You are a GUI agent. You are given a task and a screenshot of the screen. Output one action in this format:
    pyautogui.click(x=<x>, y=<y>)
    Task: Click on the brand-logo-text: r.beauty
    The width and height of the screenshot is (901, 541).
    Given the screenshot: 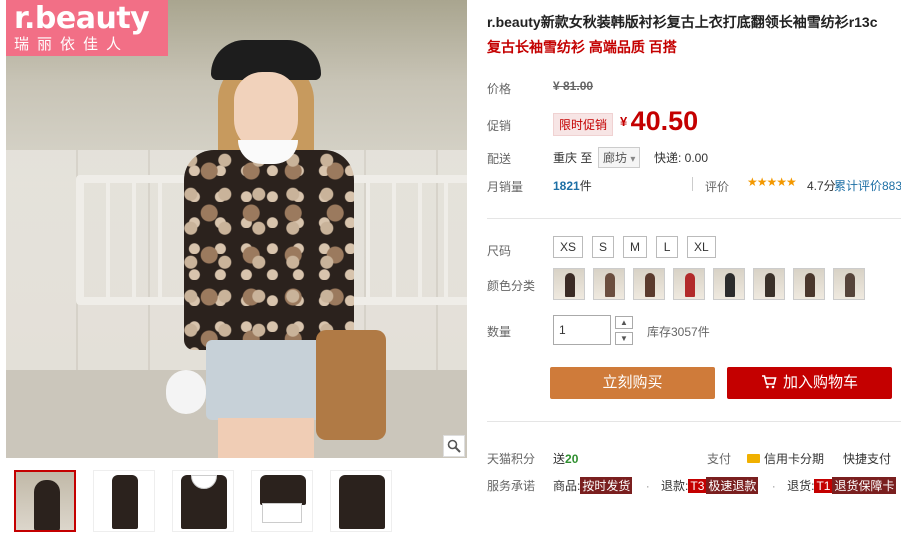 What is the action you would take?
    pyautogui.click(x=82, y=18)
    